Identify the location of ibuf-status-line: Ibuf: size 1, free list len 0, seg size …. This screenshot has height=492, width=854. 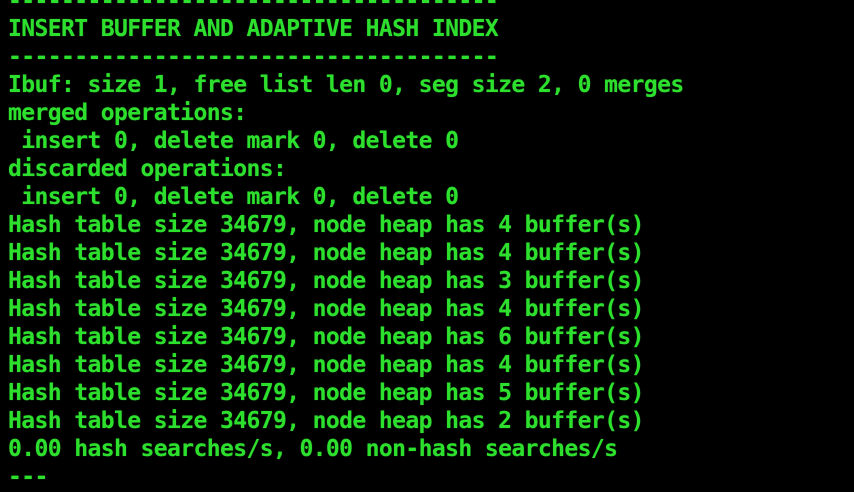
(346, 85).